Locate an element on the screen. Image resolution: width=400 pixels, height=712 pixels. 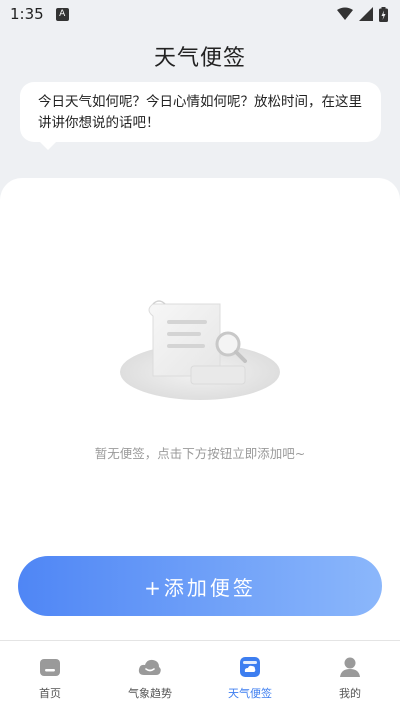
status-time: 1:35 is located at coordinates (27, 14).